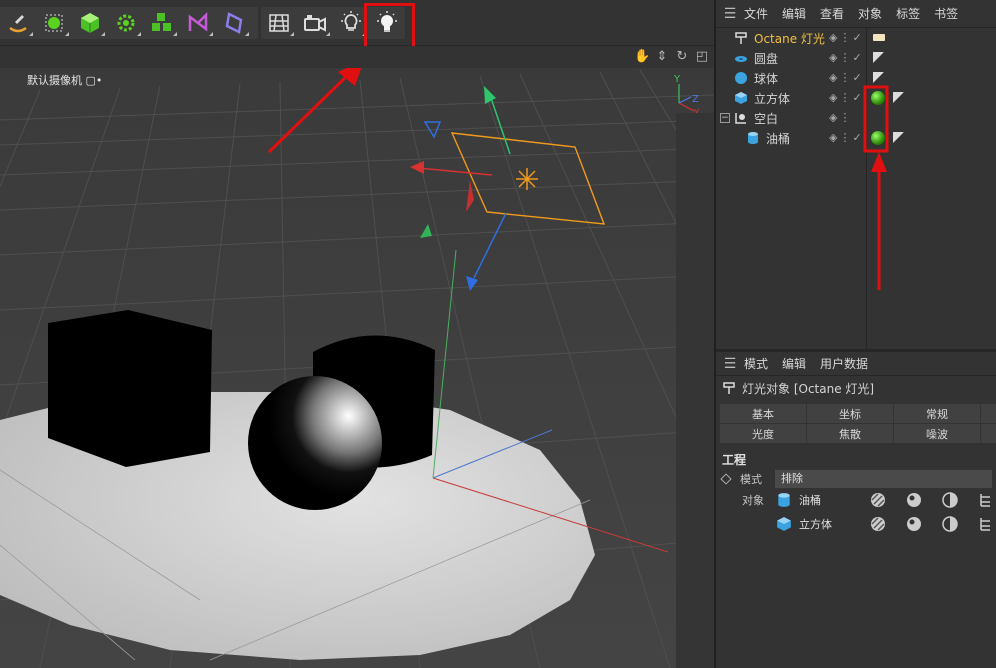 Image resolution: width=996 pixels, height=668 pixels. Describe the element at coordinates (763, 433) in the screenshot. I see `tab-photometric: 光度` at that location.